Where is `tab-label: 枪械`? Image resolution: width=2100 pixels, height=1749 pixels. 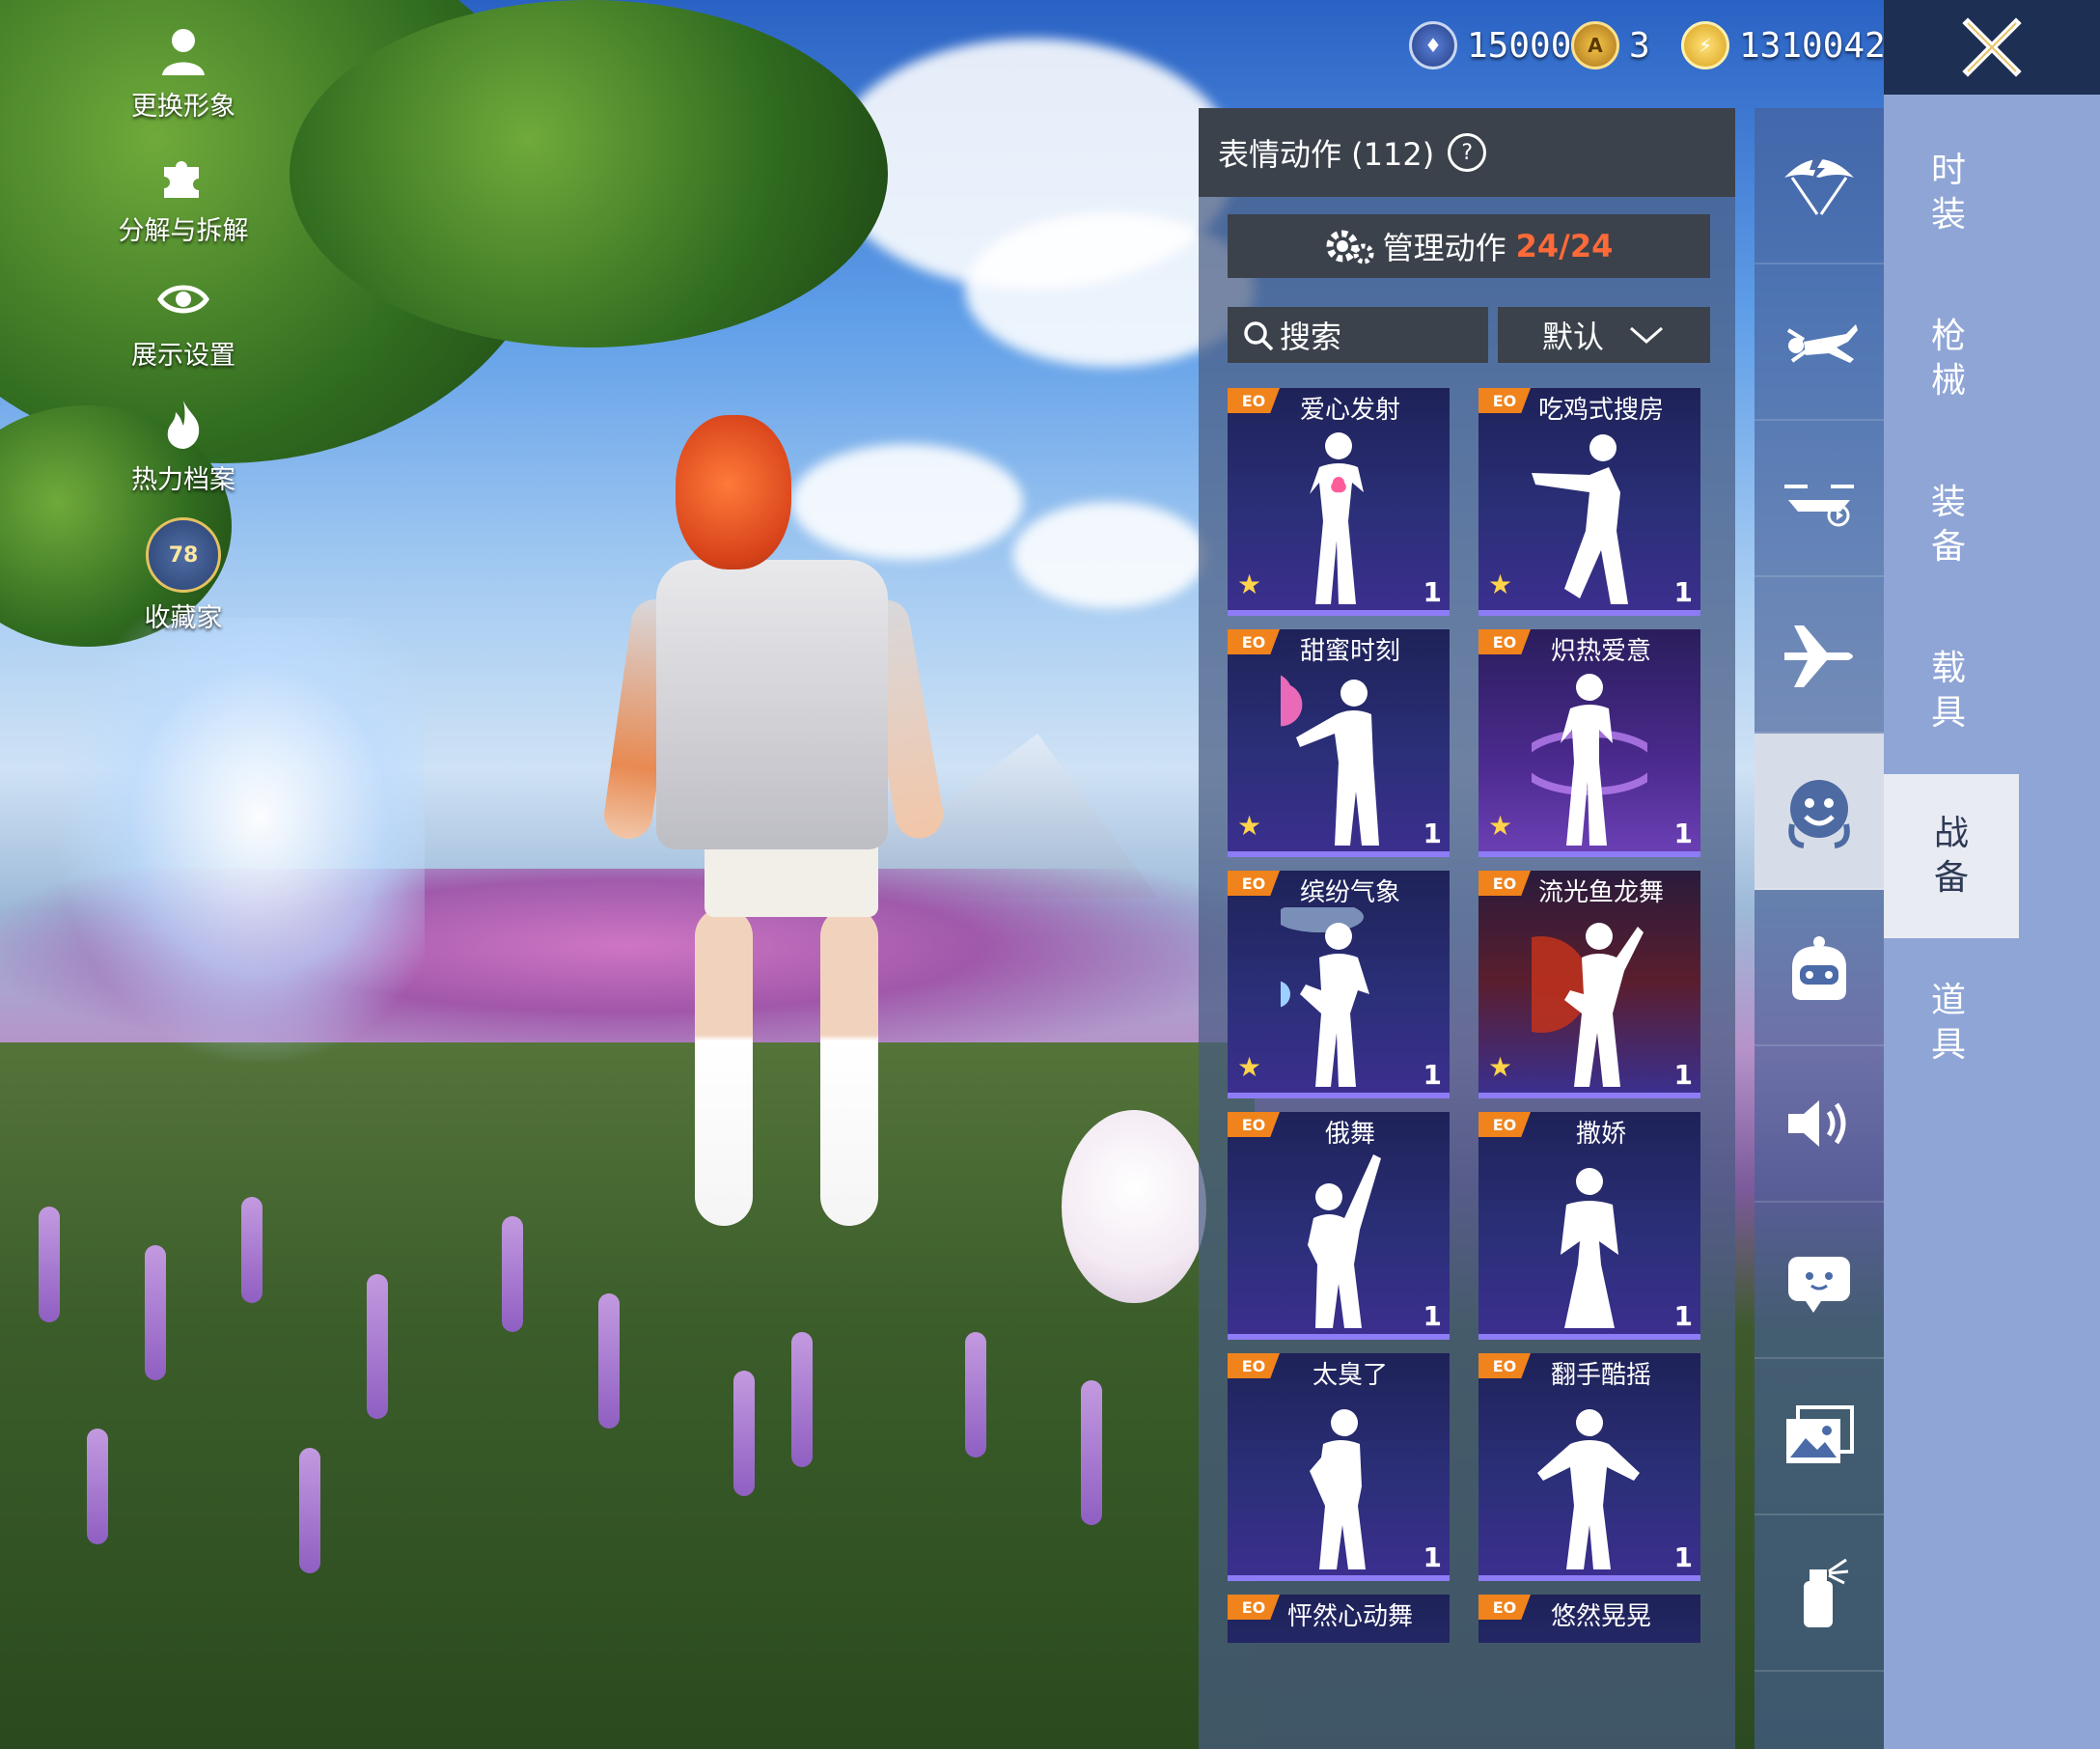
tab-label: 枪械 is located at coordinates (1948, 359).